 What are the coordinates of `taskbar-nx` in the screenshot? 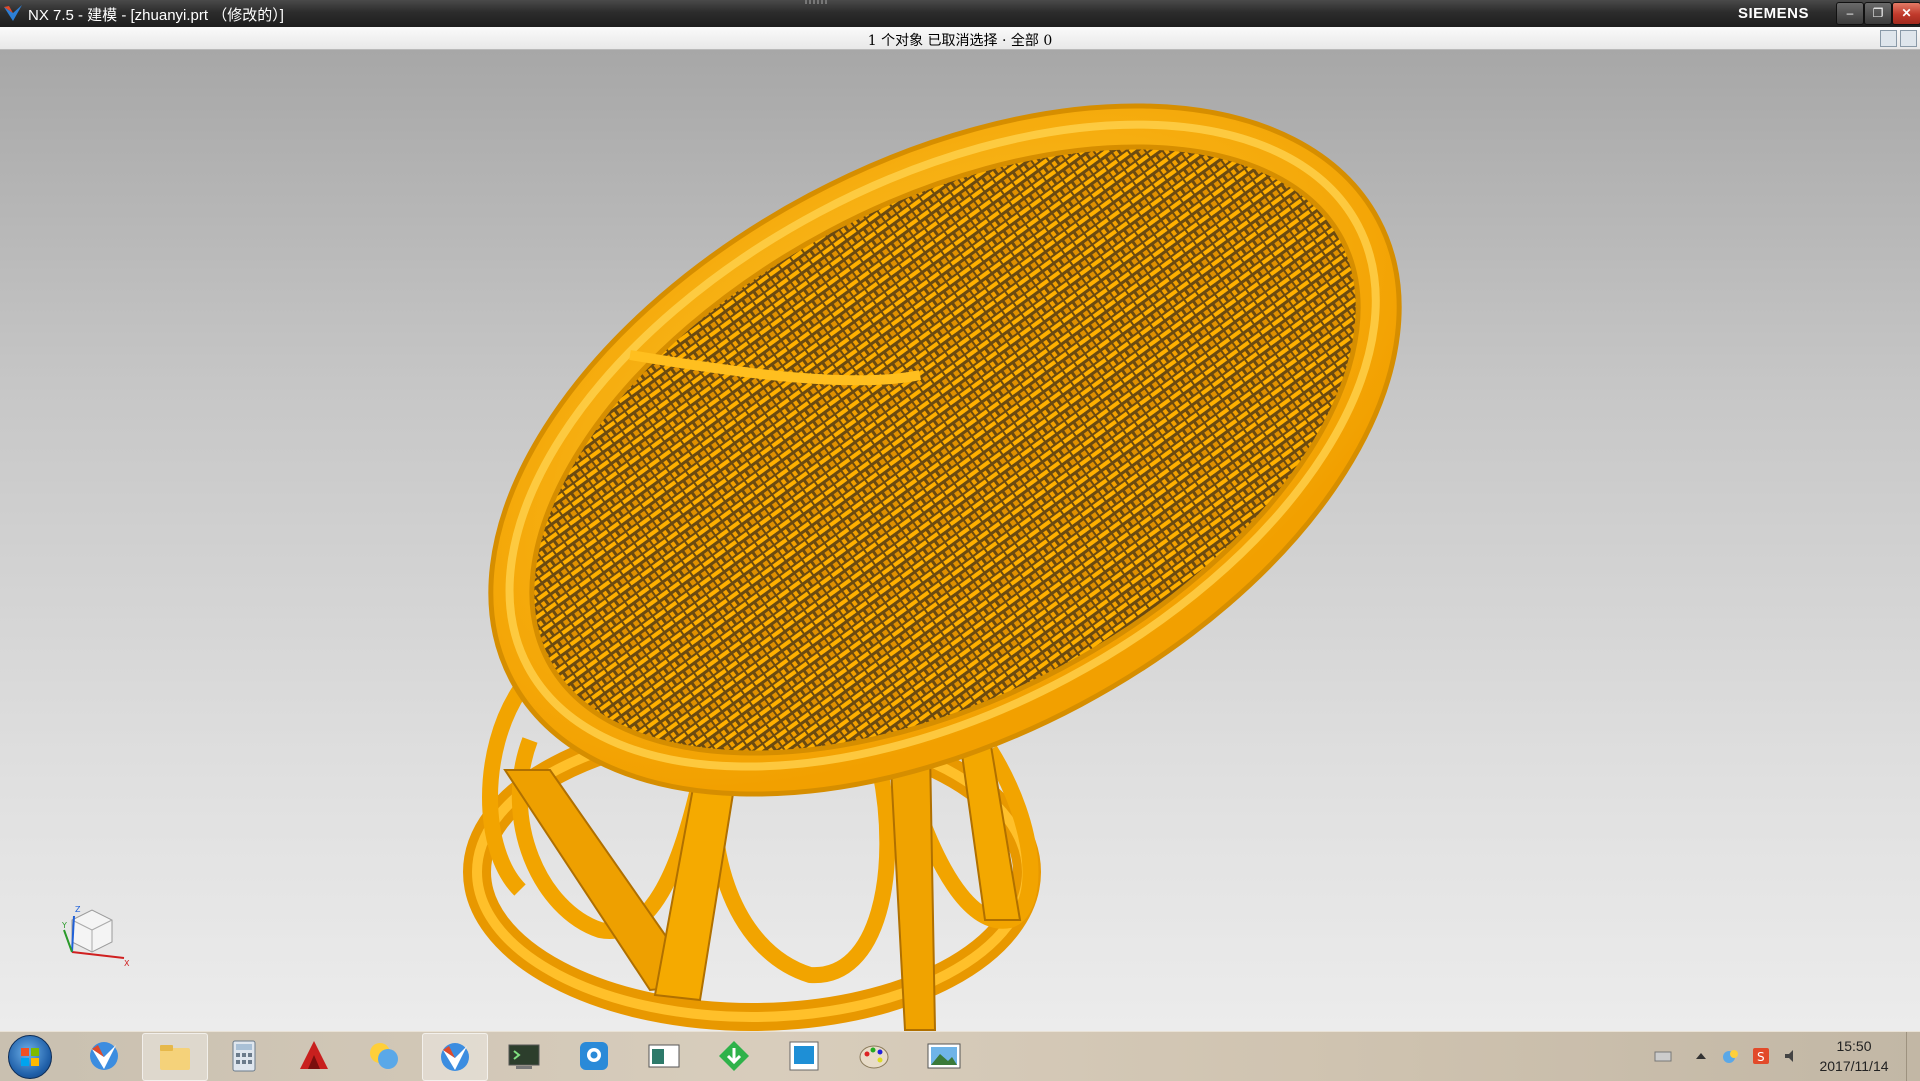 It's located at (104, 1056).